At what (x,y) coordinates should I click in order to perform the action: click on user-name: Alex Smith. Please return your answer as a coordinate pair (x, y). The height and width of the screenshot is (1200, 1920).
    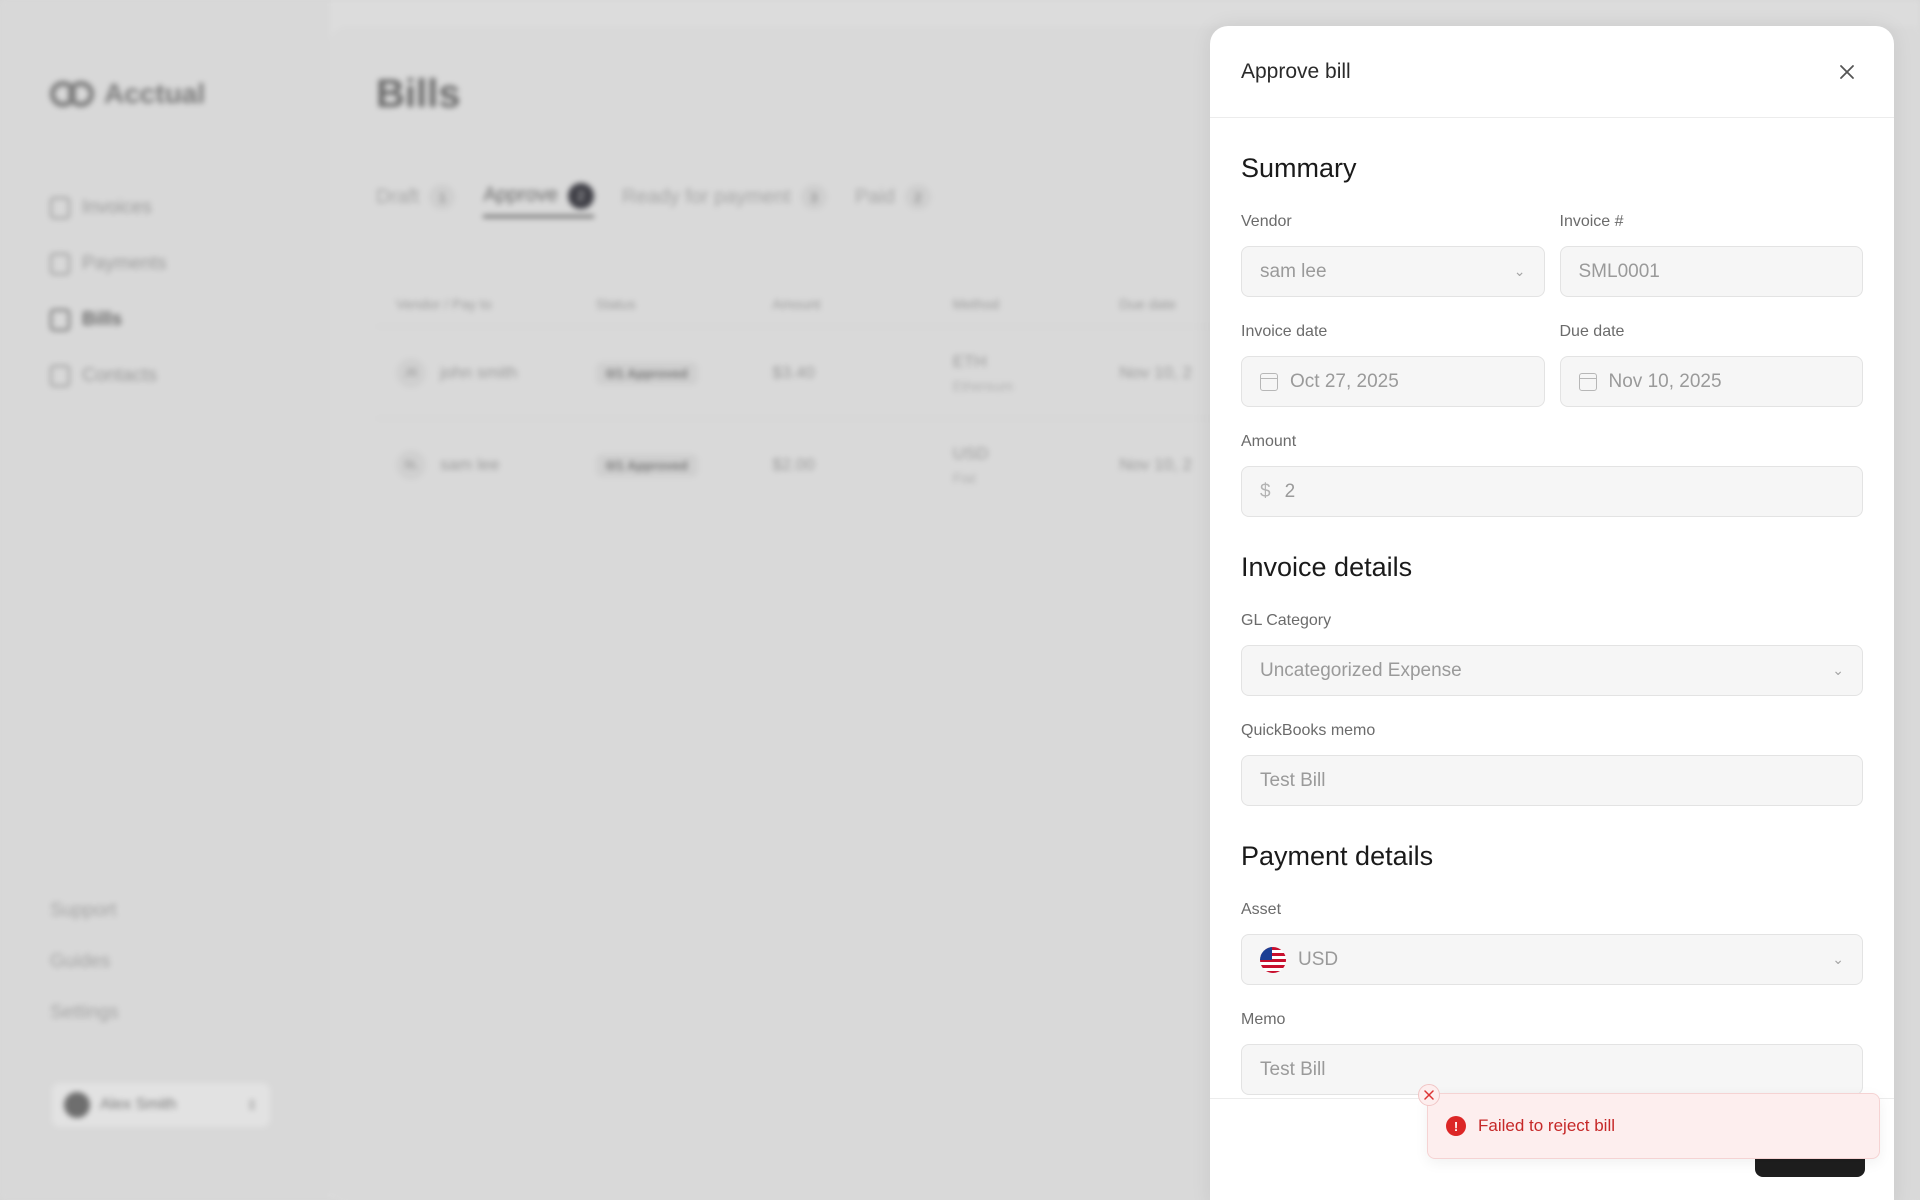
    Looking at the image, I should click on (138, 1104).